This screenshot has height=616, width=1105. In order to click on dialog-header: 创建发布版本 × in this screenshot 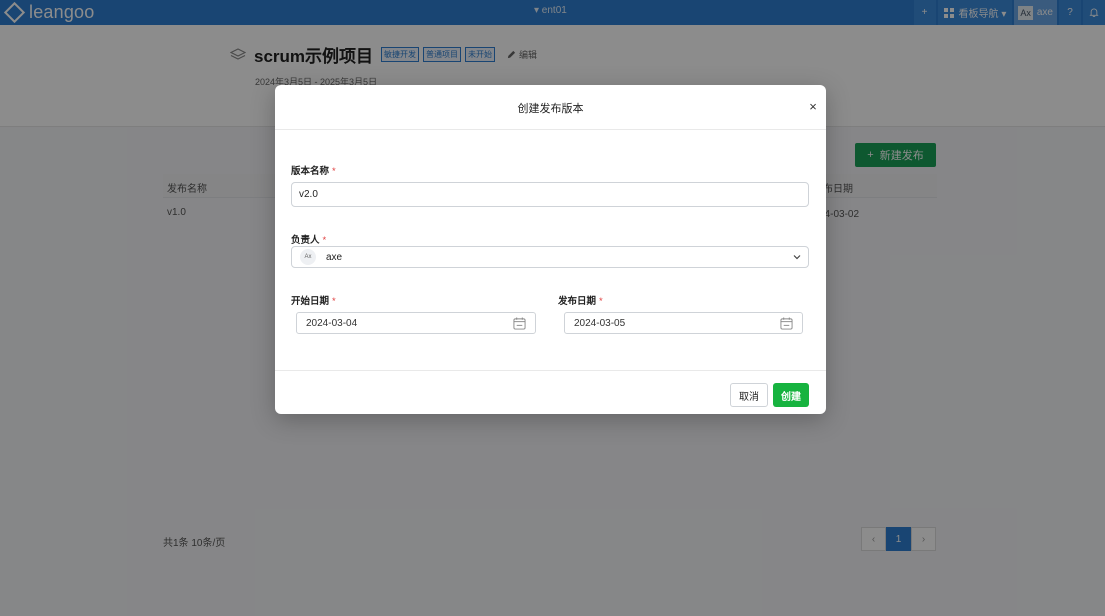, I will do `click(550, 107)`.